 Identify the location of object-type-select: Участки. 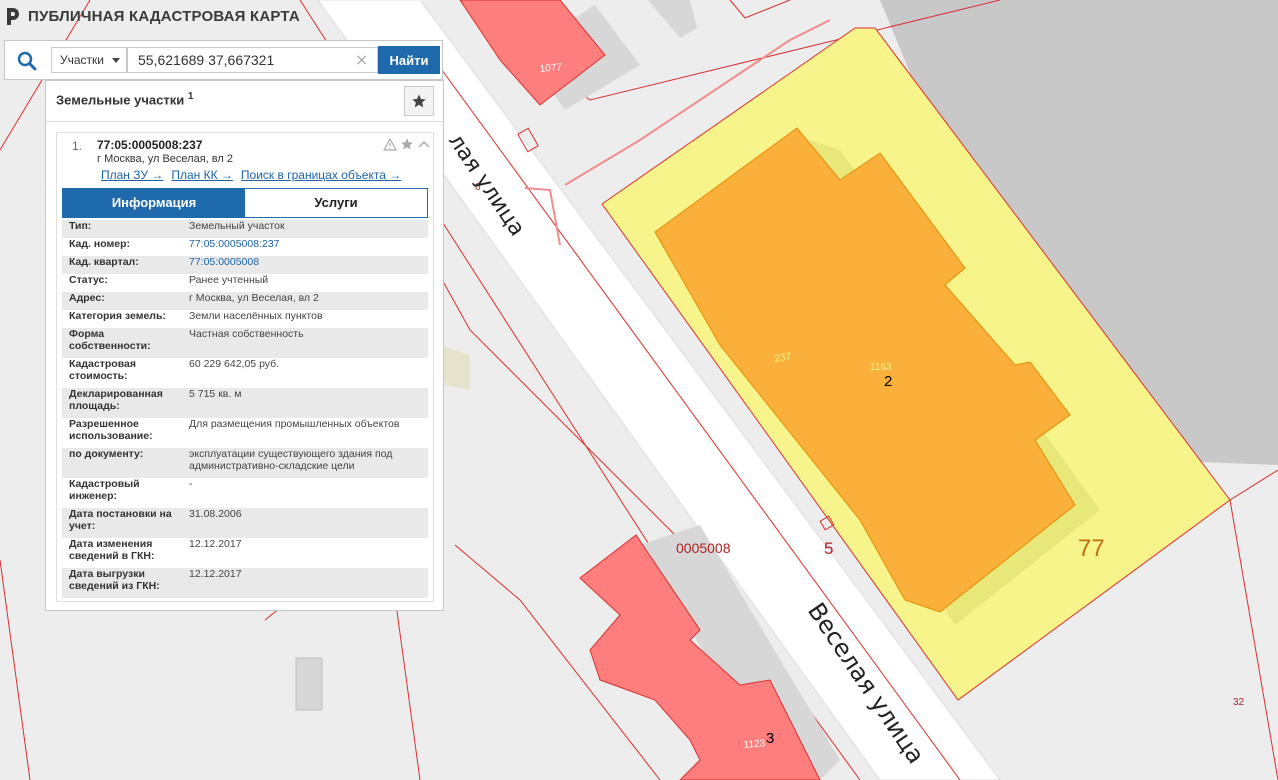
(89, 60).